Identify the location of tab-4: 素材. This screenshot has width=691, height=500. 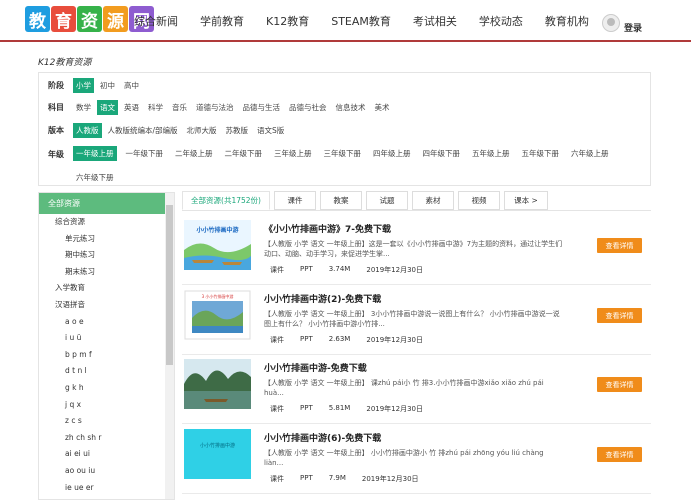
(433, 200).